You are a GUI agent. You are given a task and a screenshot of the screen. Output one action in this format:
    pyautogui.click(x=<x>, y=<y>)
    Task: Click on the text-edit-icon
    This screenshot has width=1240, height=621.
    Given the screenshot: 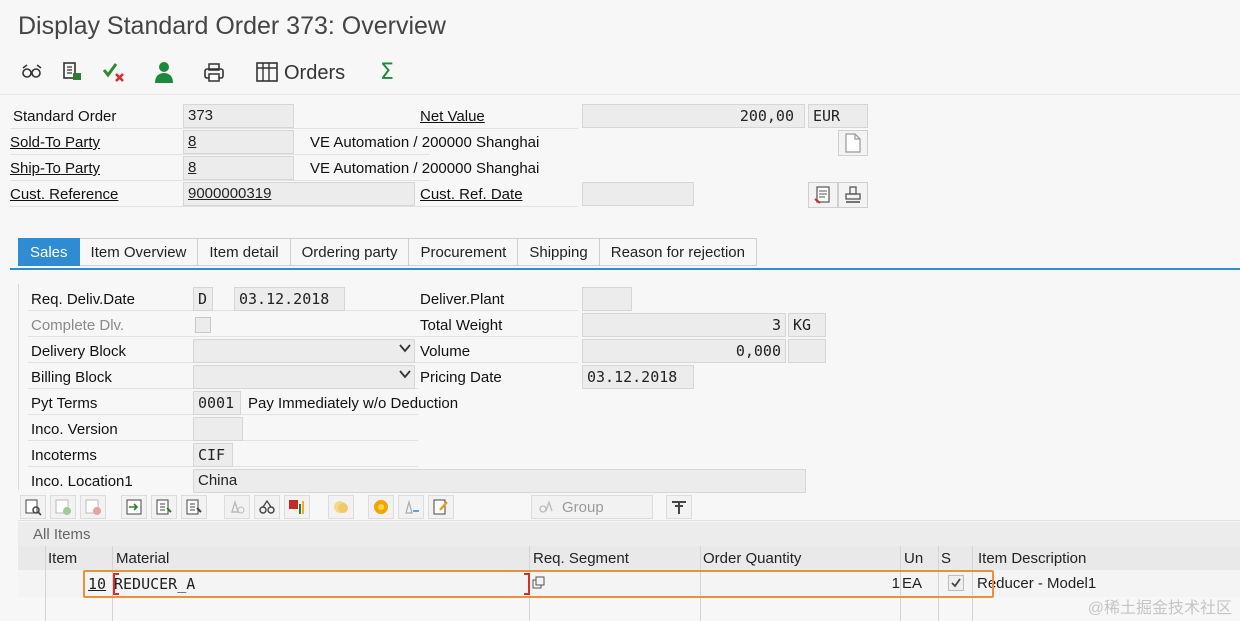 What is the action you would take?
    pyautogui.click(x=411, y=507)
    